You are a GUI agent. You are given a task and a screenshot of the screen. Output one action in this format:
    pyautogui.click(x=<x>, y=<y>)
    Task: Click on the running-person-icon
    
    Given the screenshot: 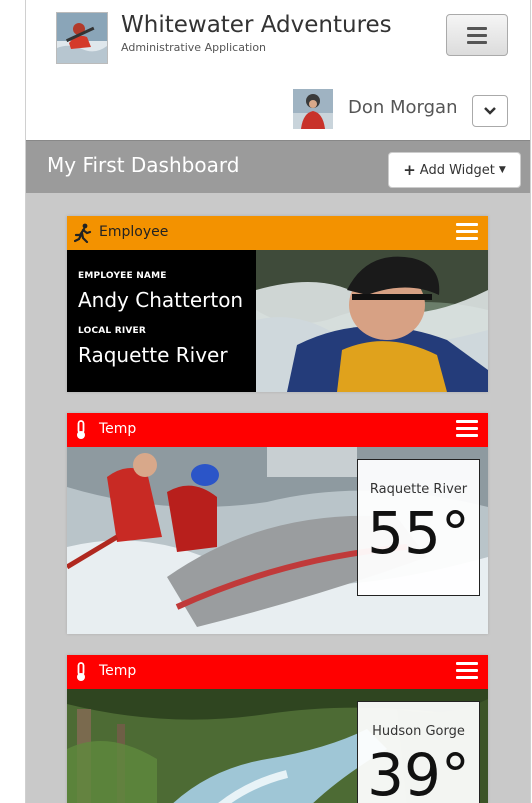 What is the action you would take?
    pyautogui.click(x=83, y=233)
    